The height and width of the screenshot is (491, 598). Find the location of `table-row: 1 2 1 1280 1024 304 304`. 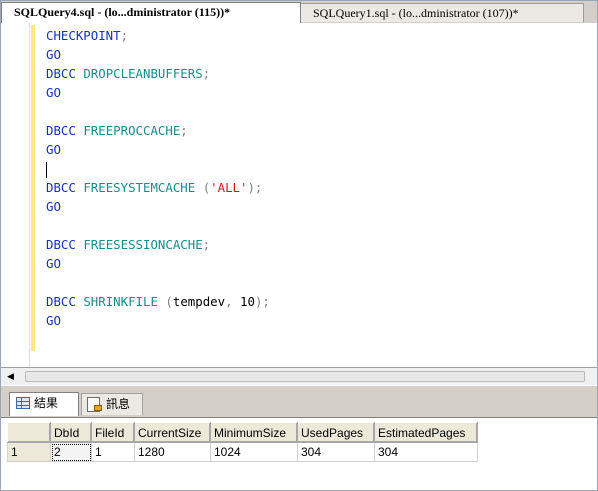

table-row: 1 2 1 1280 1024 304 304 is located at coordinates (242, 452).